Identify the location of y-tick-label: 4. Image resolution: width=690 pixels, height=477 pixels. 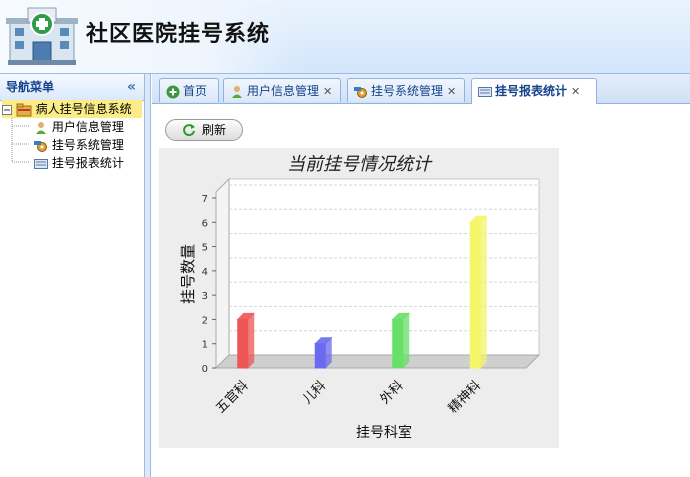
(205, 272).